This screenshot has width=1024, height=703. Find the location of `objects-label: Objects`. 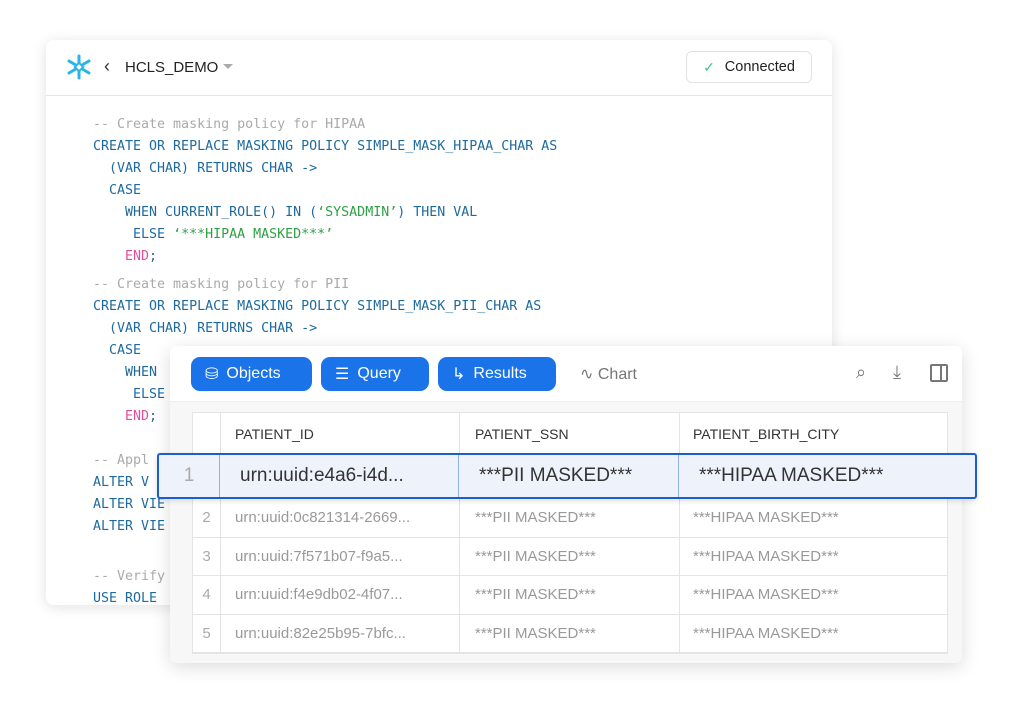

objects-label: Objects is located at coordinates (253, 373).